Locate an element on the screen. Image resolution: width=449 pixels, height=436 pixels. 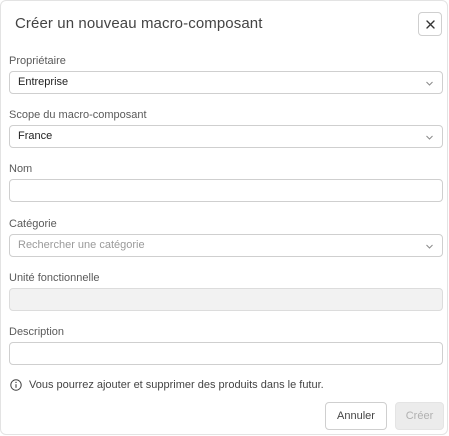
functional-unit-label: Unité fonctionnelle is located at coordinates (54, 278).